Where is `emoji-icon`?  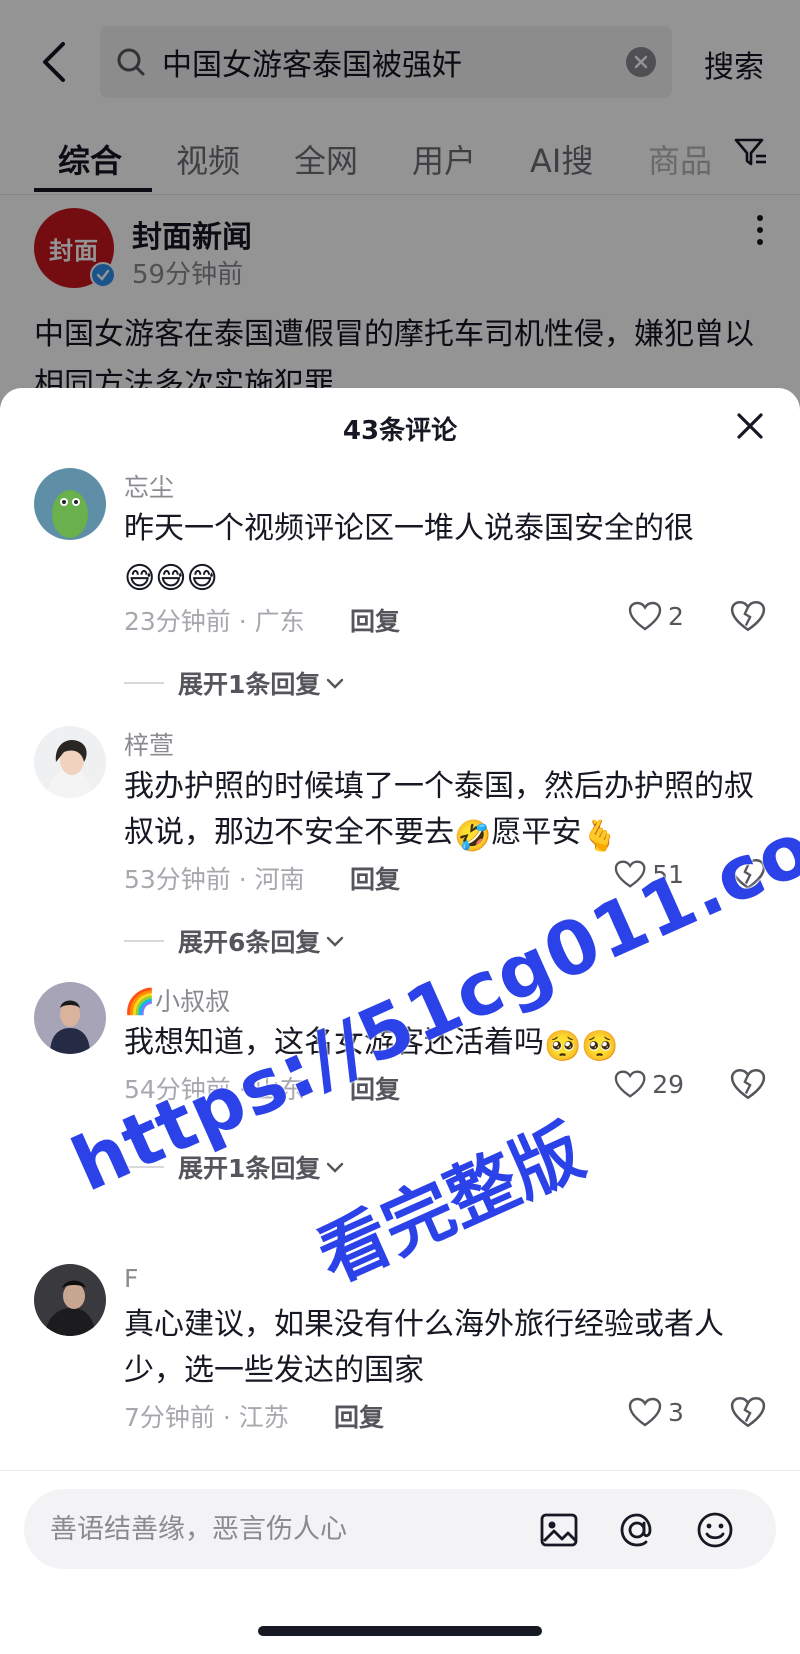
emoji-icon is located at coordinates (715, 1530).